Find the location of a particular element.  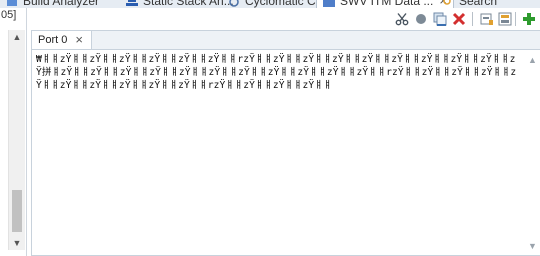

tab-port-0: Port 0 × is located at coordinates (62, 40).